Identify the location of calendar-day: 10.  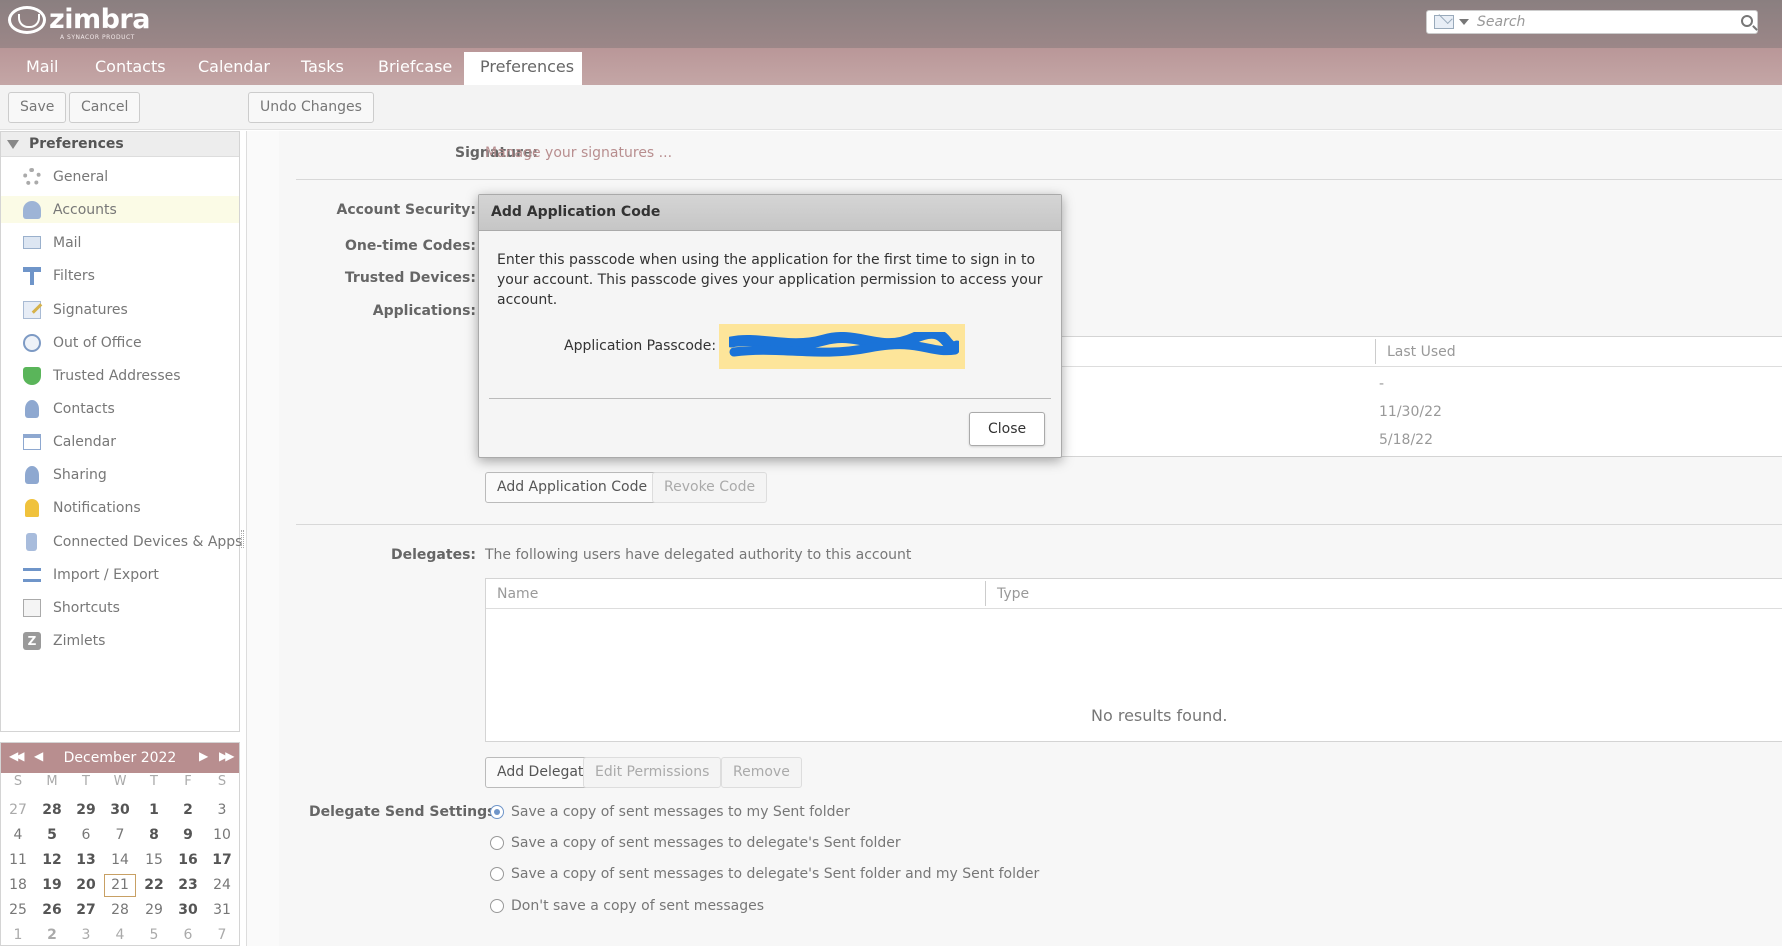
(222, 835).